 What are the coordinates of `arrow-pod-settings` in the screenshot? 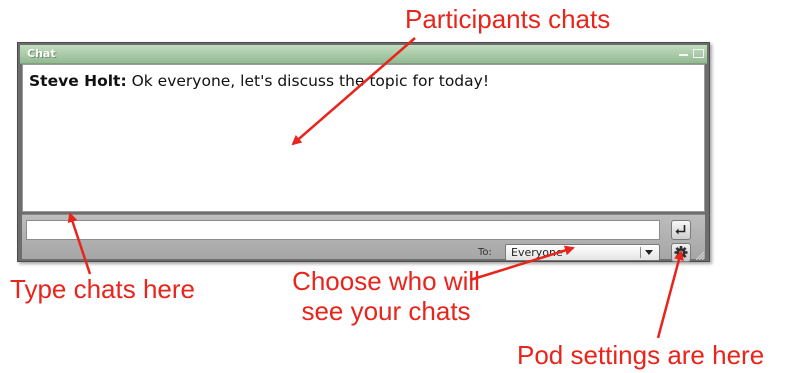 It's located at (670, 294).